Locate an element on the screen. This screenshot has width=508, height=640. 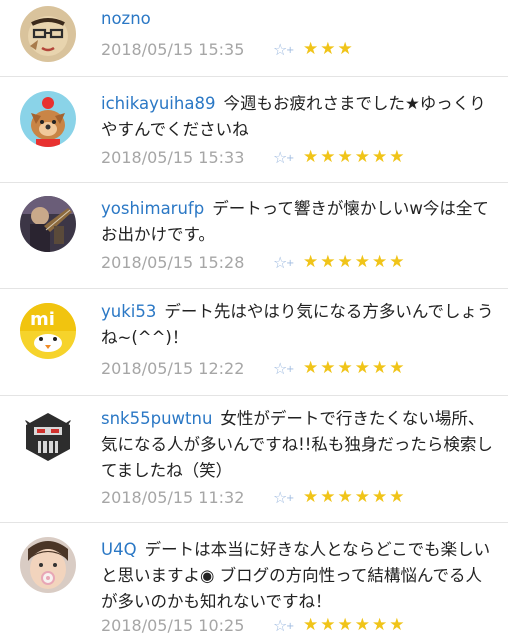
comment-item: nozno 2018/05/15 15:35 ☆ + ★★★ is located at coordinates (254, 38).